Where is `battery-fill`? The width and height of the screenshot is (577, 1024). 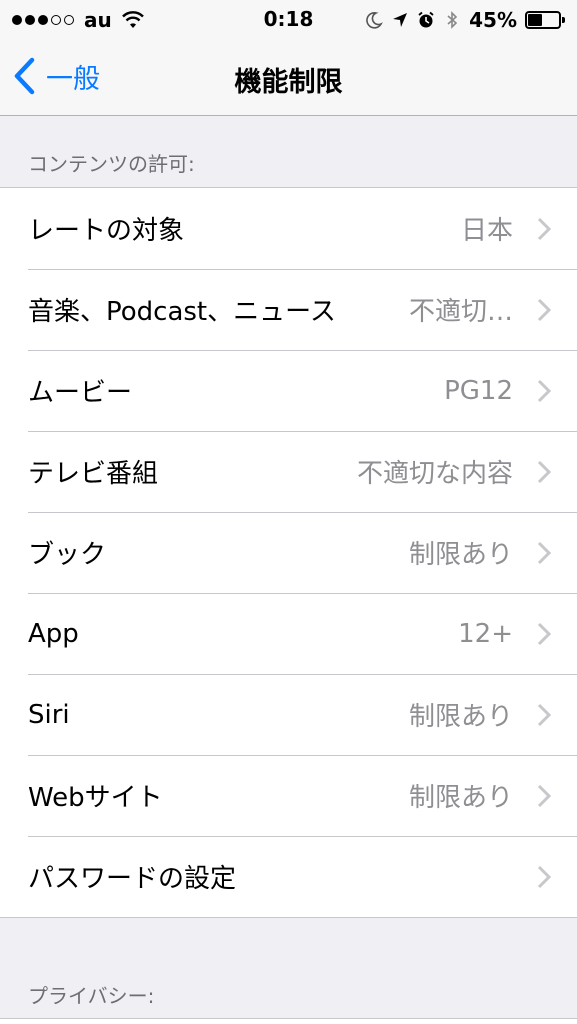
battery-fill is located at coordinates (535, 20).